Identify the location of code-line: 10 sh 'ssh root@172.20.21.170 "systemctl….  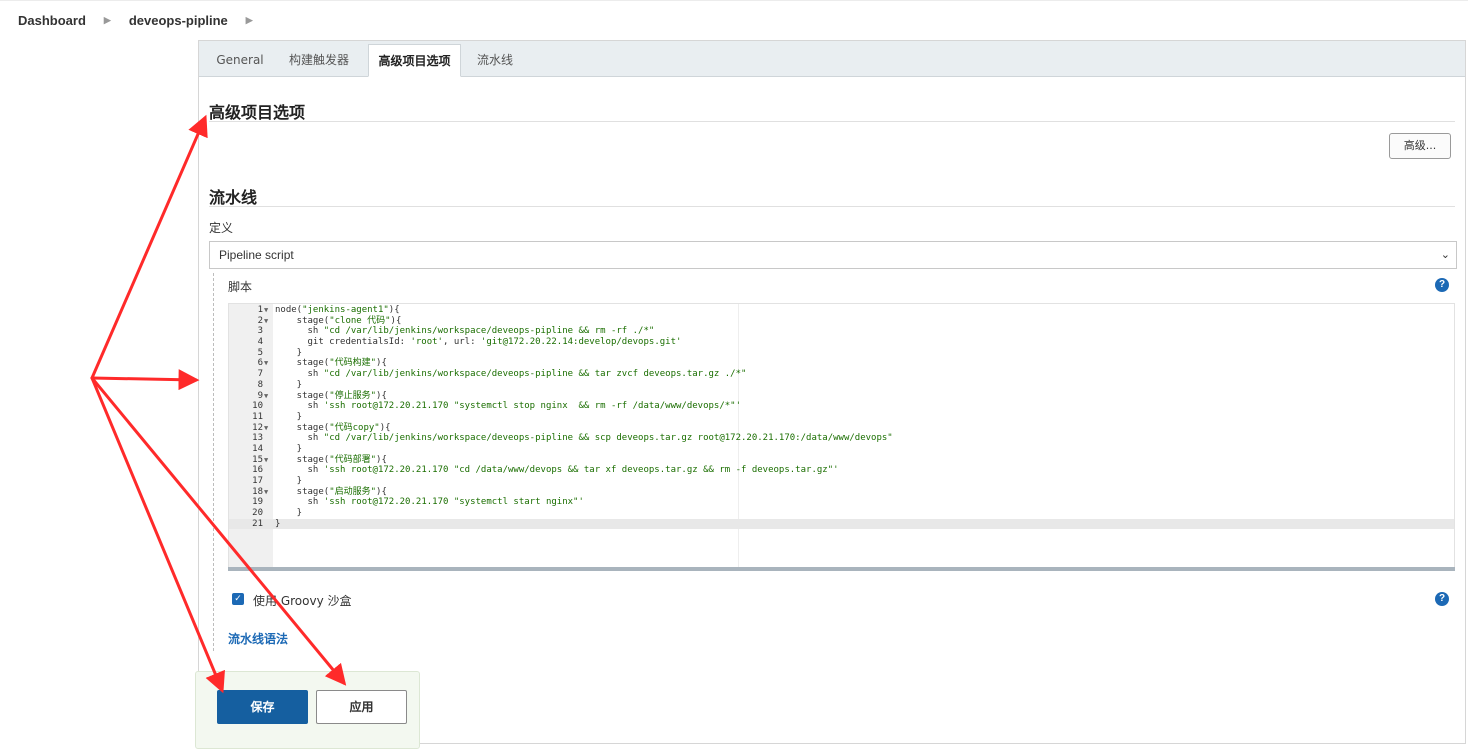
(841, 406).